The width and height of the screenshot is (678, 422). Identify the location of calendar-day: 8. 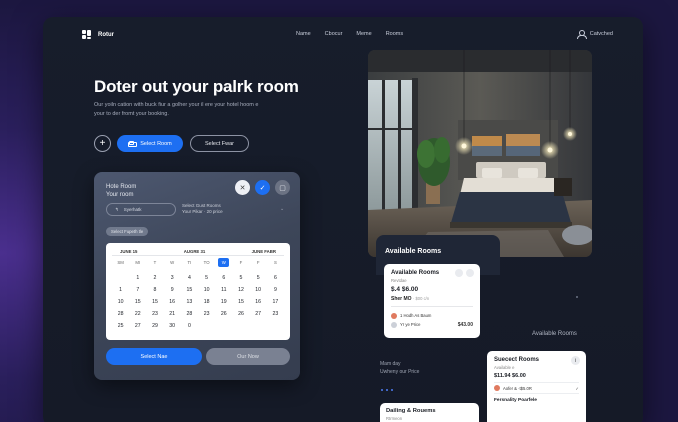
(154, 290).